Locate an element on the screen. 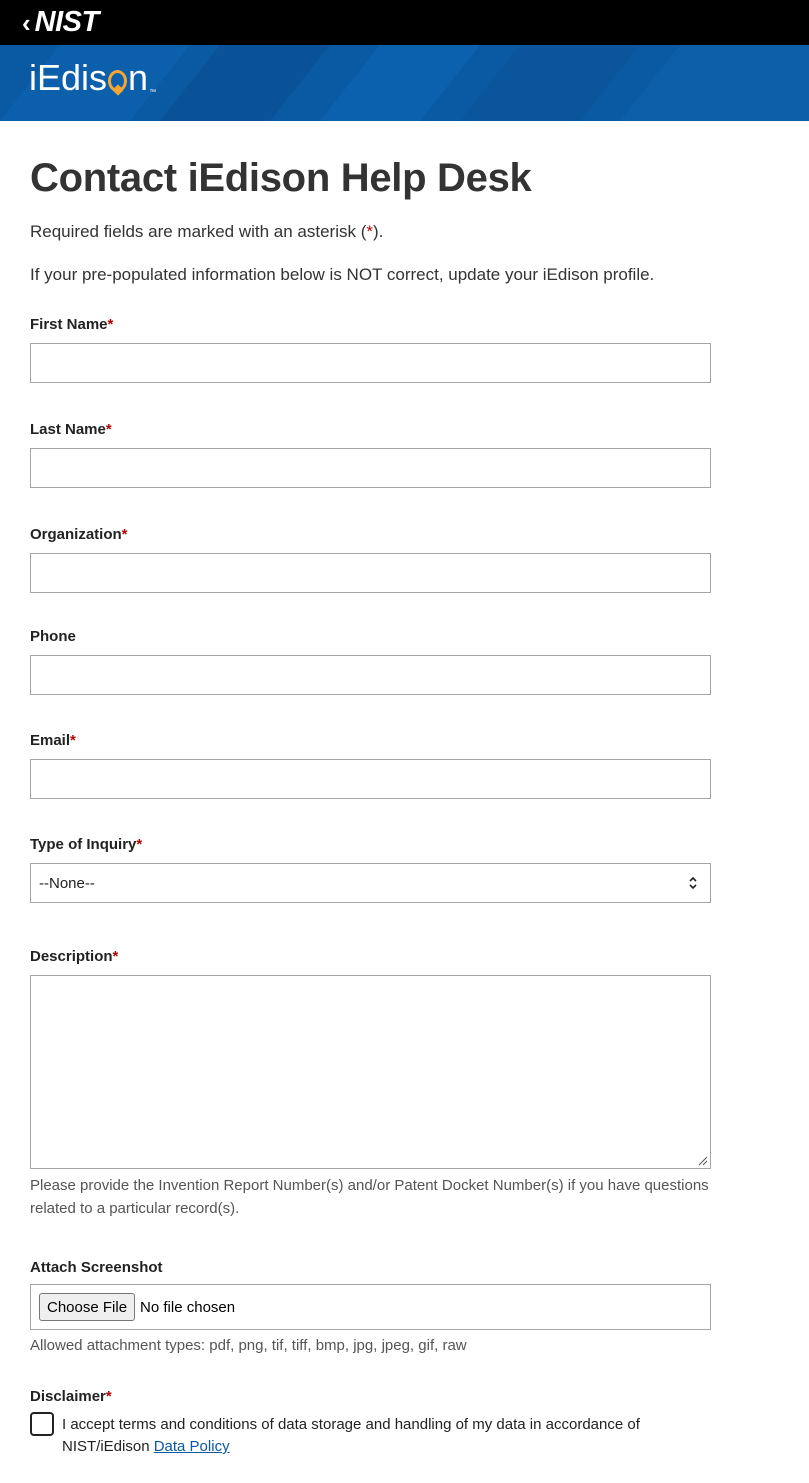 This screenshot has width=809, height=1483. attachment-label: Attach Screenshot is located at coordinates (96, 1267).